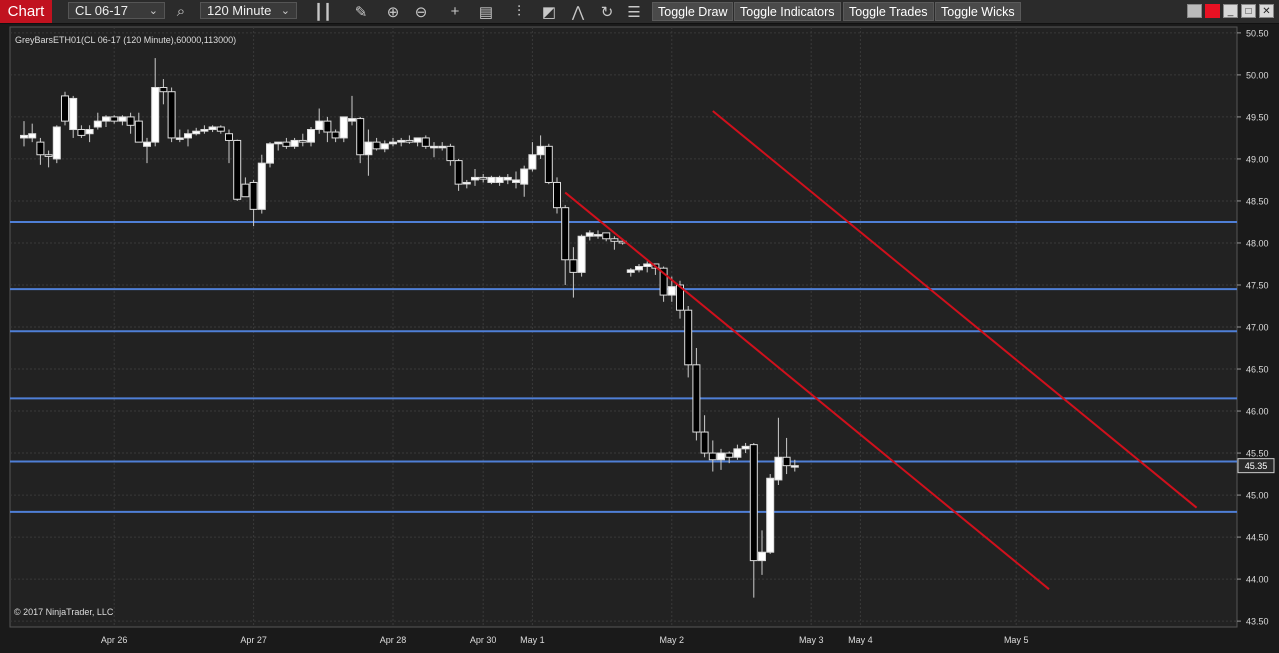  What do you see at coordinates (1212, 11) in the screenshot?
I see `link-color-icon` at bounding box center [1212, 11].